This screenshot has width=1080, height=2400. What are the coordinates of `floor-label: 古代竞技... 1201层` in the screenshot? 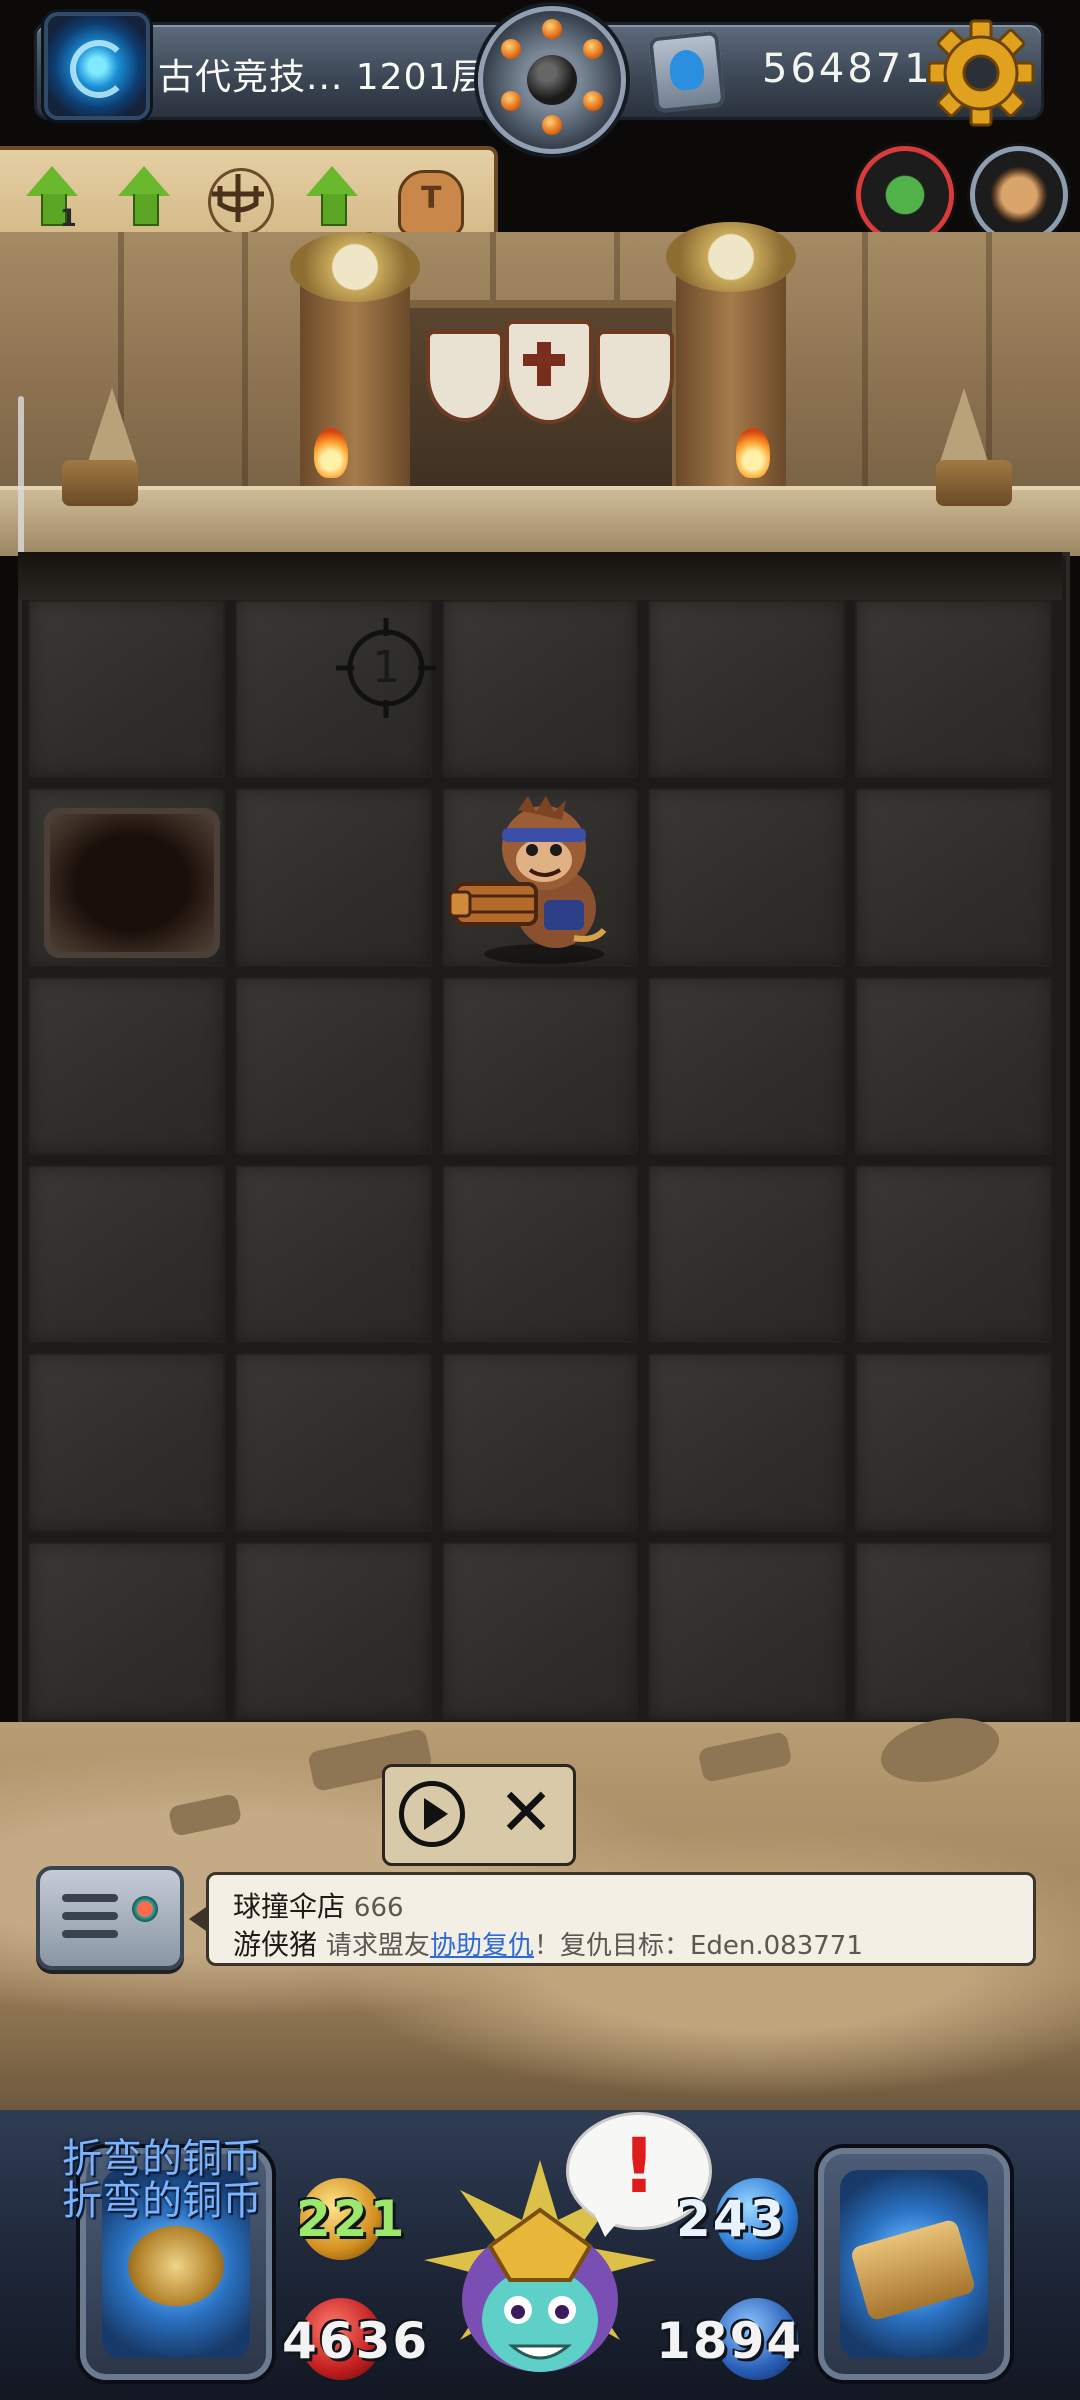 It's located at (323, 74).